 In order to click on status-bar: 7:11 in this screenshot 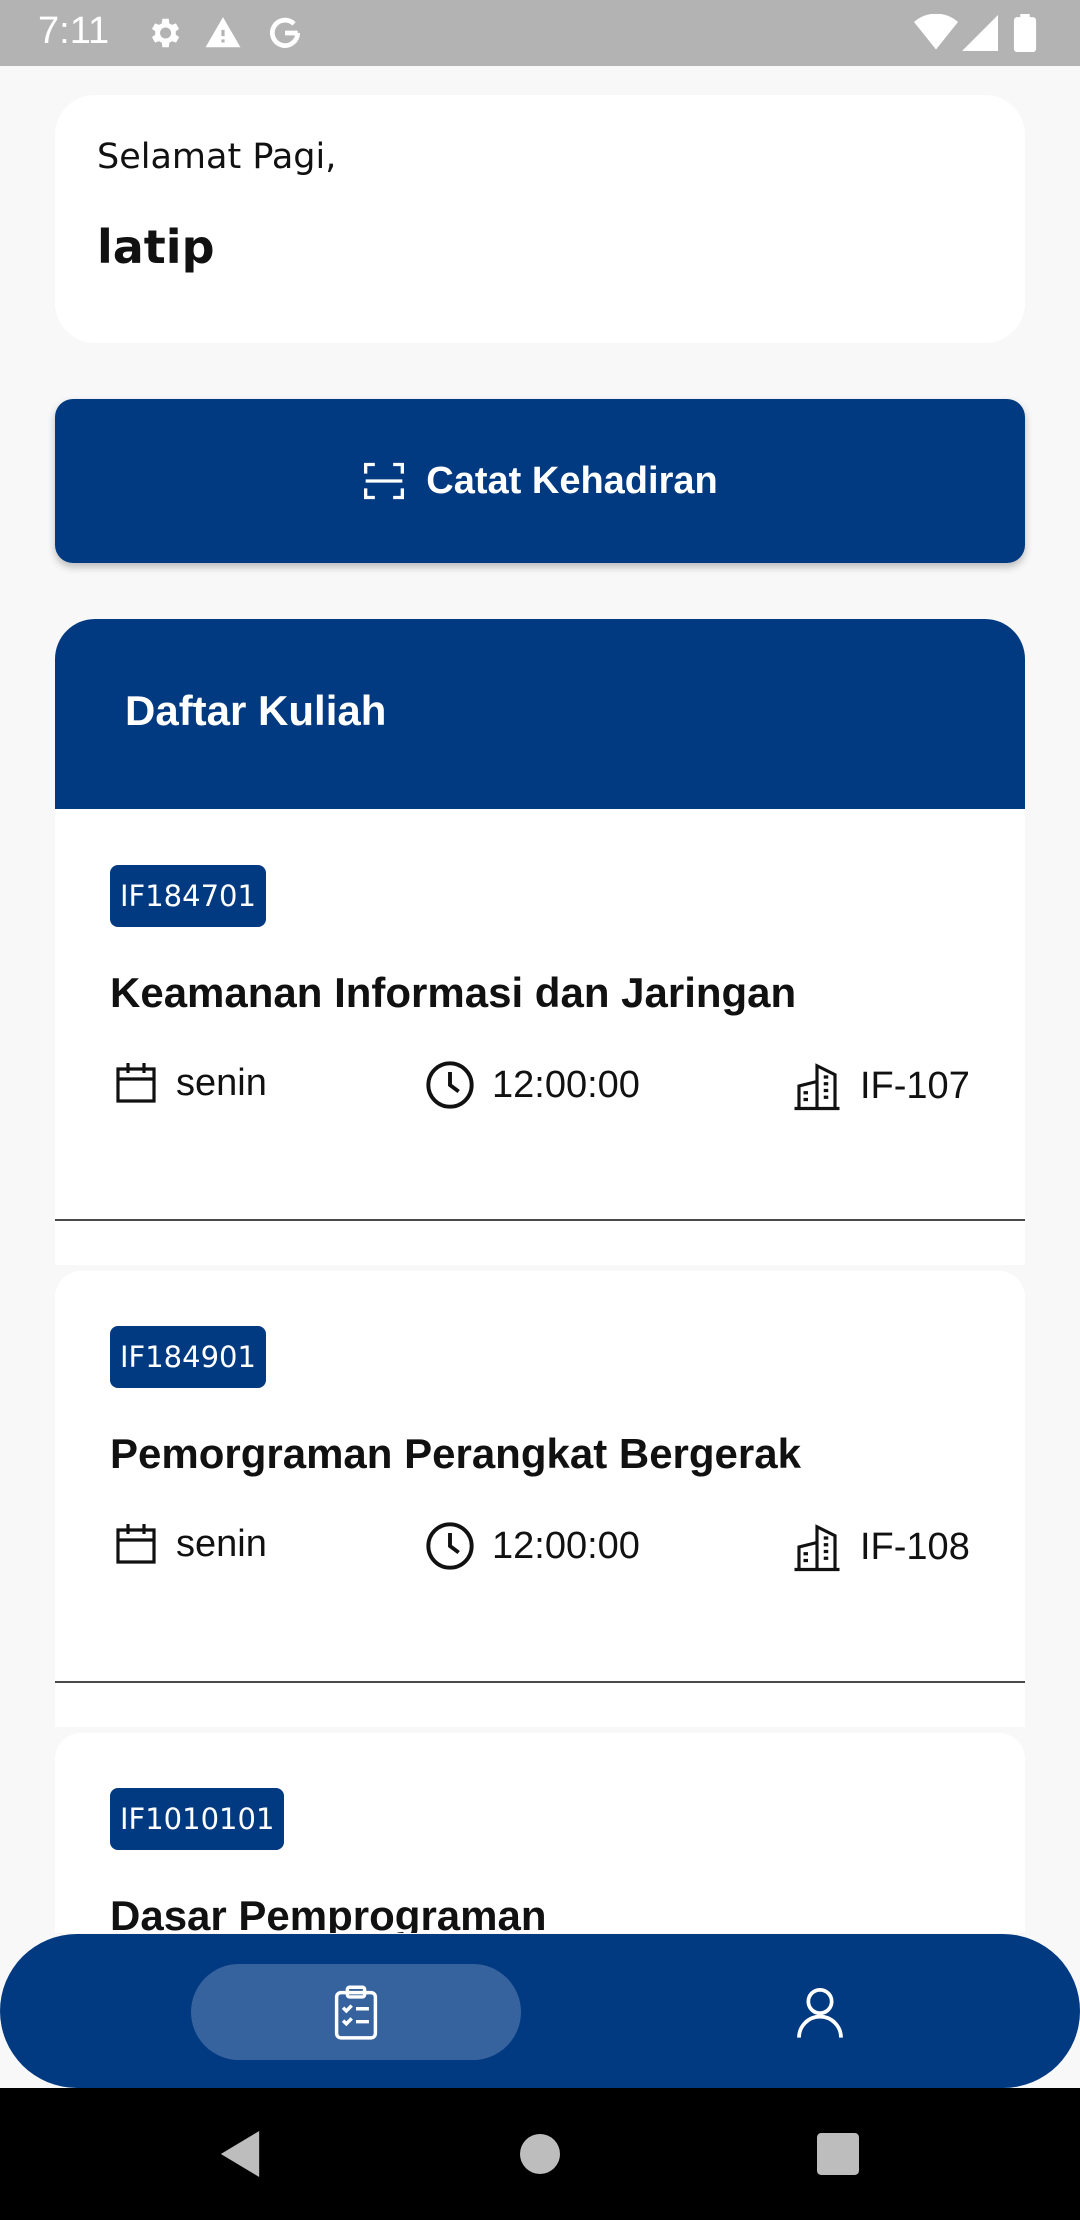, I will do `click(540, 33)`.